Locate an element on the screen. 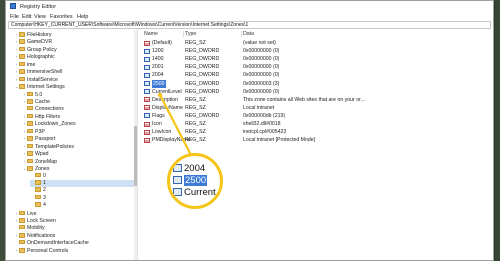 Image resolution: width=500 pixels, height=261 pixels. magnifier-row: 2004 is located at coordinates (189, 168).